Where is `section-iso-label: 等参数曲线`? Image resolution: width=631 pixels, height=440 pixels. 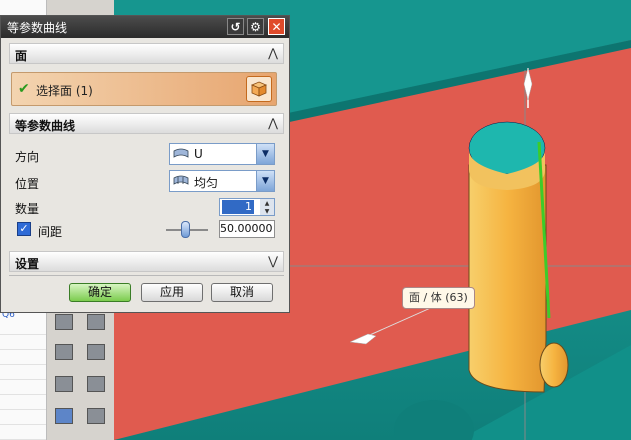
section-iso-label: 等参数曲线 is located at coordinates (45, 126).